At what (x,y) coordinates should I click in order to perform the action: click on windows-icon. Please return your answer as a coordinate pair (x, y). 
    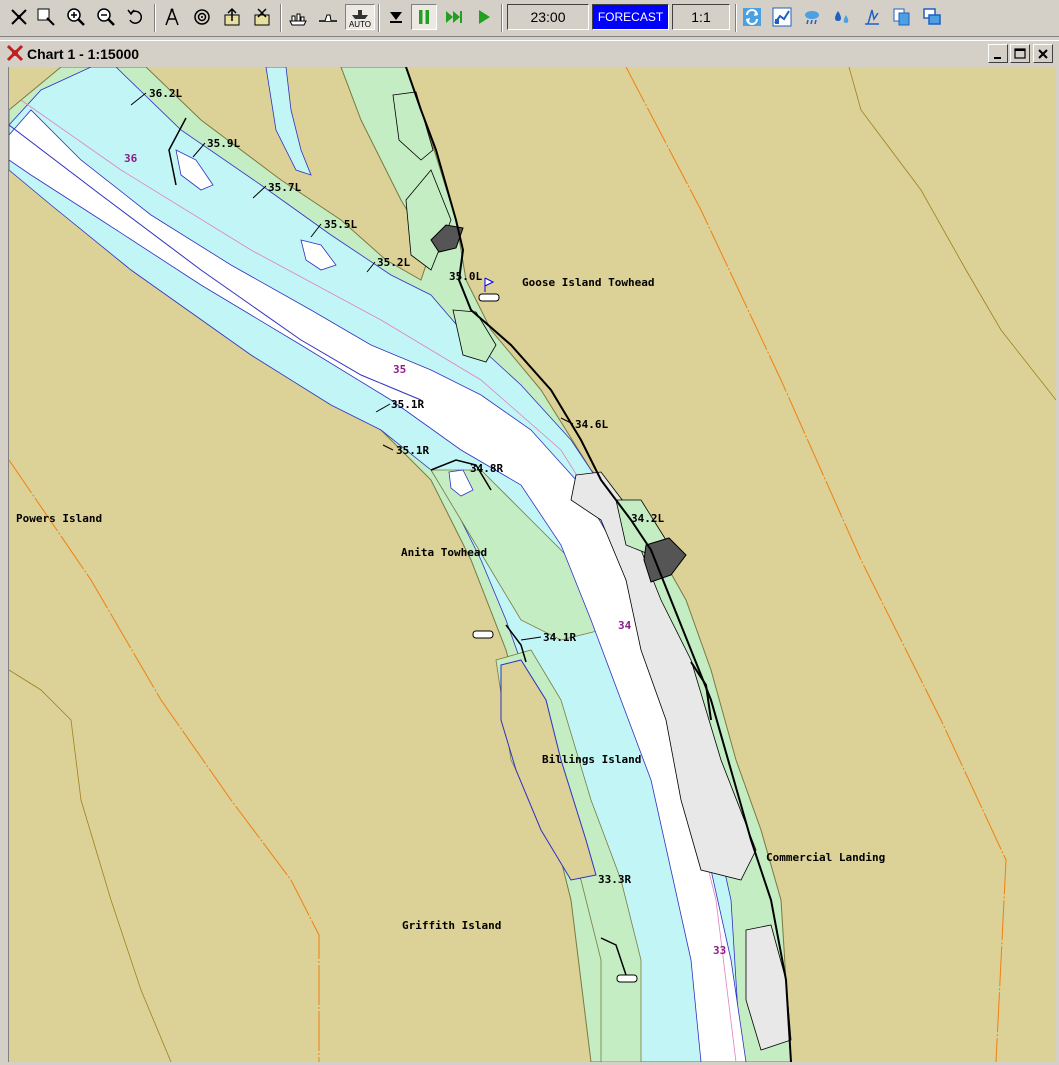
    Looking at the image, I should click on (932, 17).